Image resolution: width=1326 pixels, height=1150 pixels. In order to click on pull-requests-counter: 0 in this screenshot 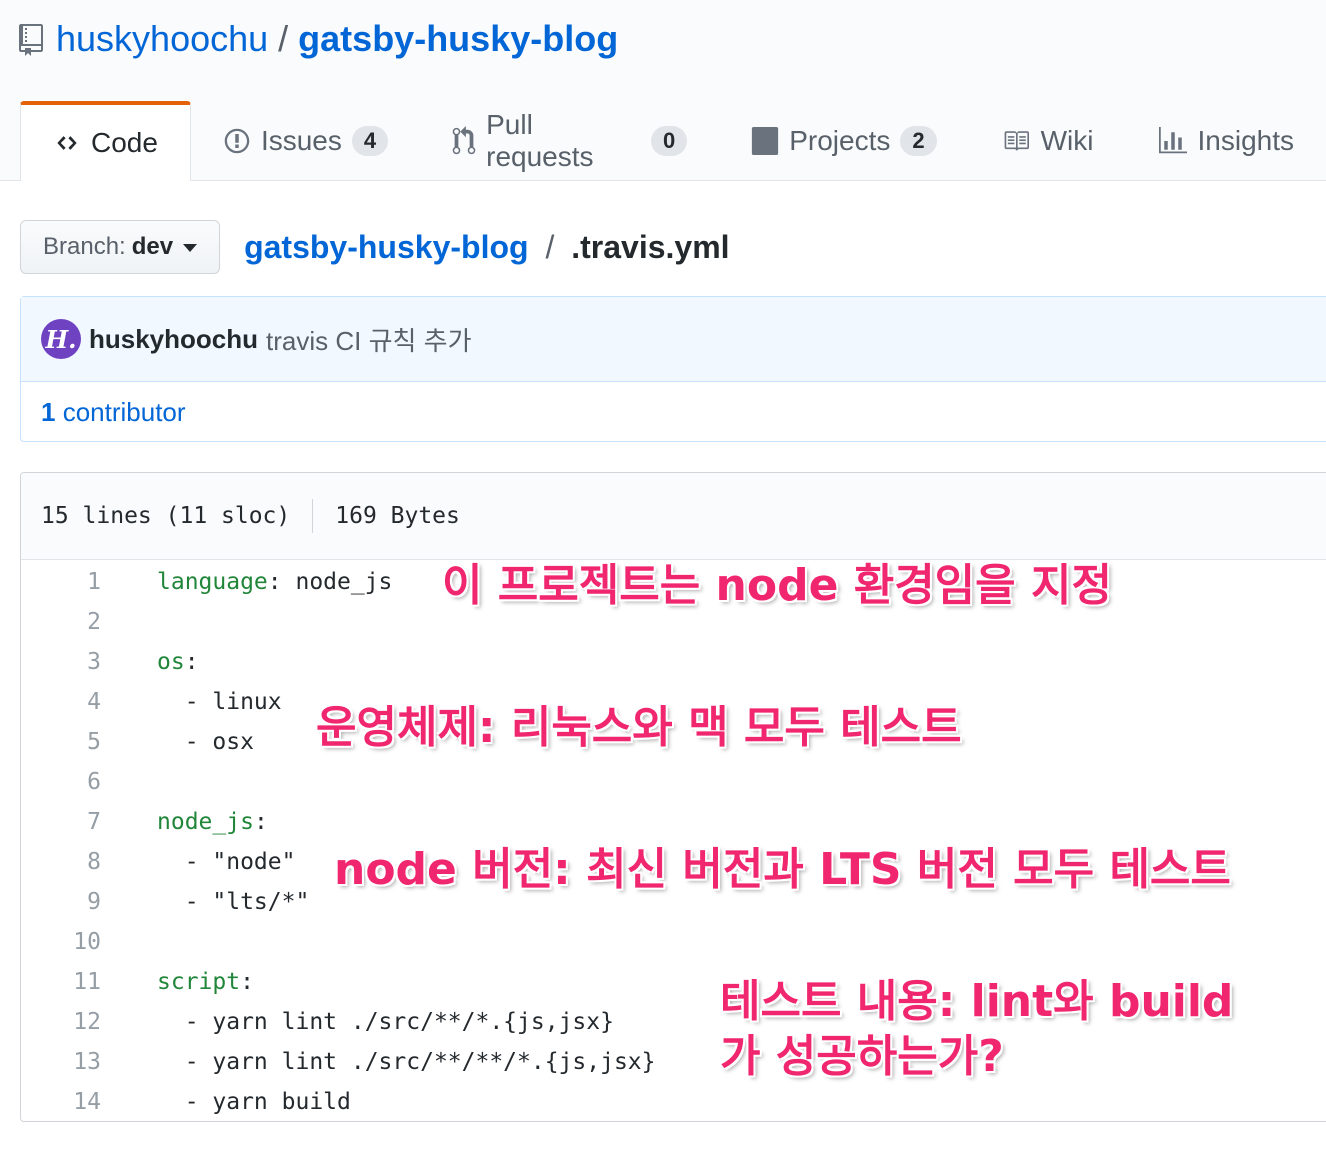, I will do `click(669, 141)`.